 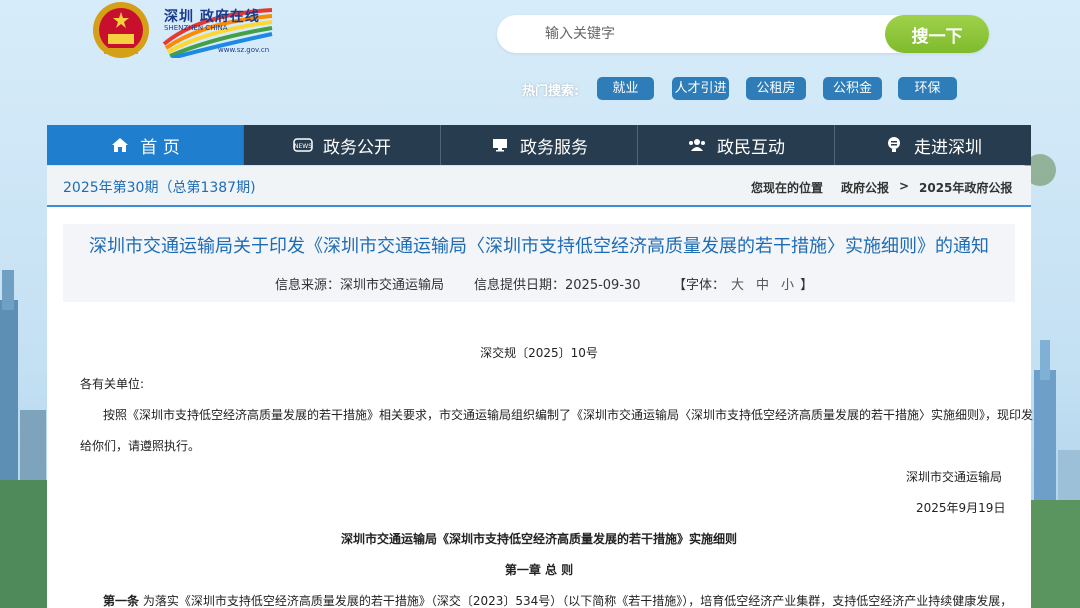 What do you see at coordinates (865, 187) in the screenshot?
I see `breadcrumb-gov-gazette: 政府公报` at bounding box center [865, 187].